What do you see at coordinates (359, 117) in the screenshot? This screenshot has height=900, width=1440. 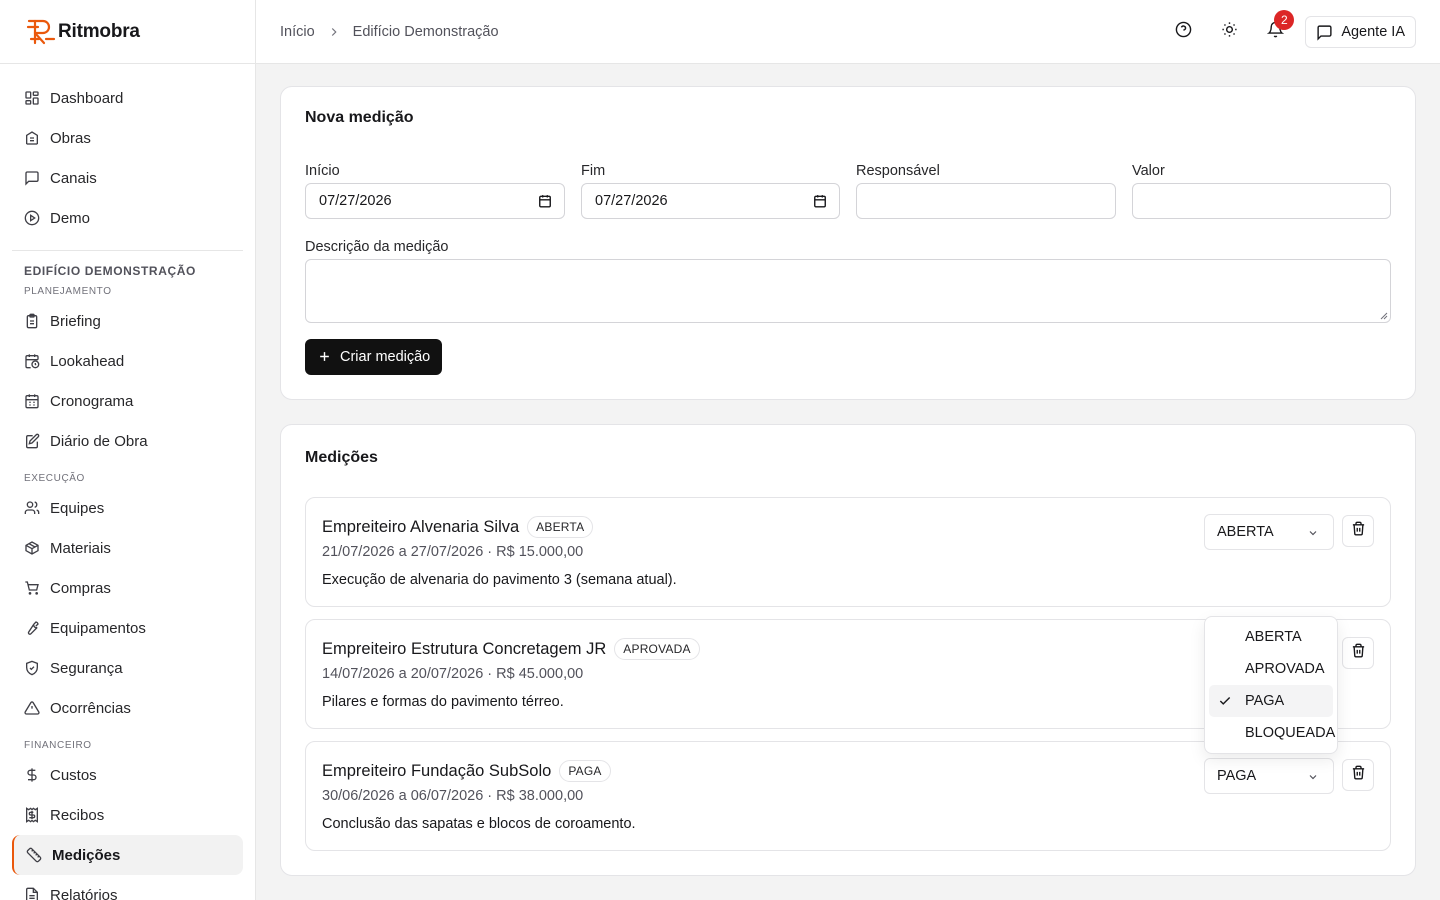 I see `new-measurement-title: Nova medição` at bounding box center [359, 117].